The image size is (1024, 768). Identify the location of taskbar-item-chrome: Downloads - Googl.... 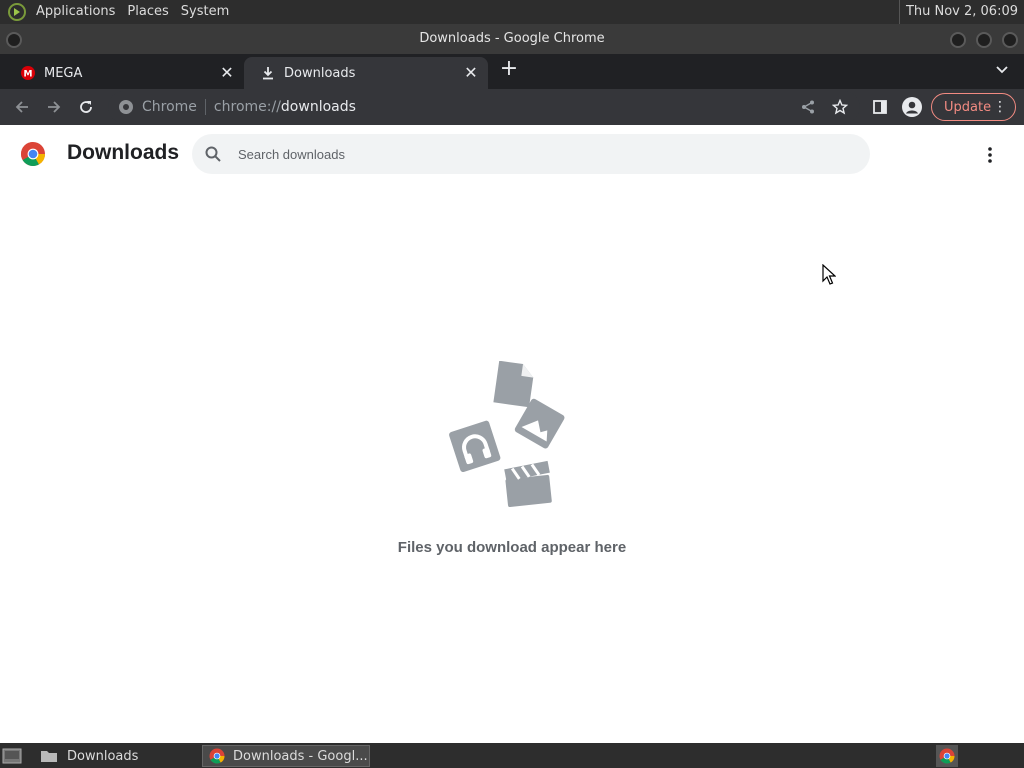
(286, 756).